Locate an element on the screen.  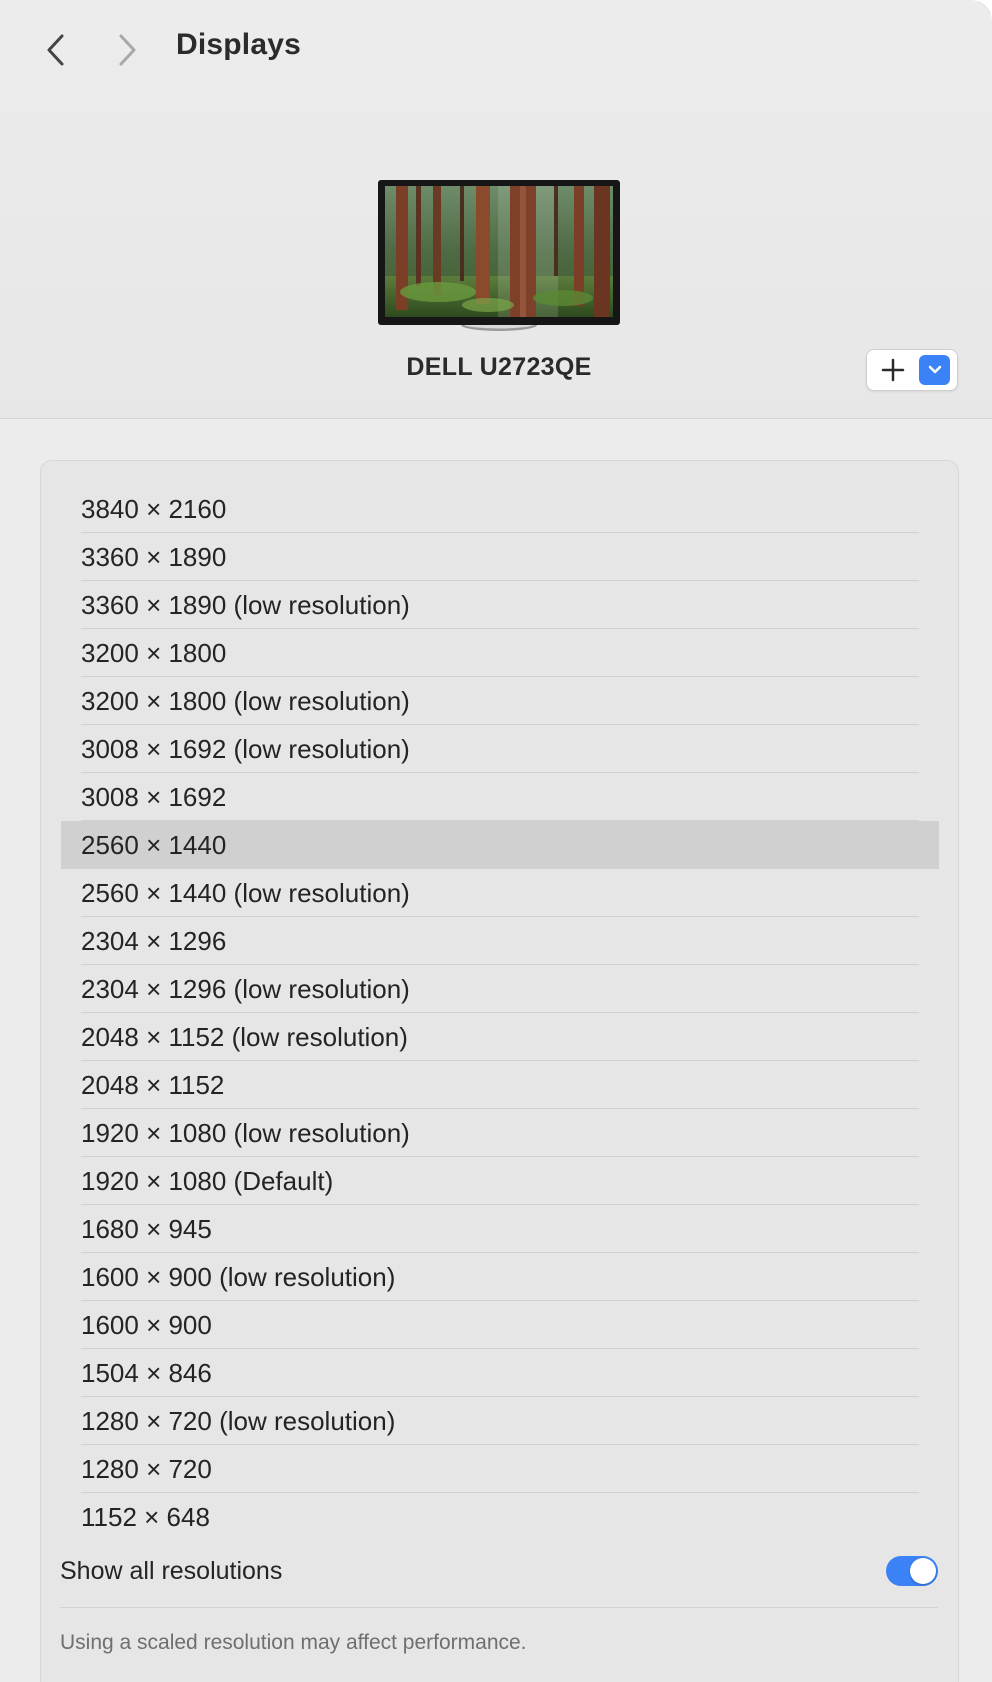
resolution-option: 1600 × 900 is located at coordinates (500, 1325).